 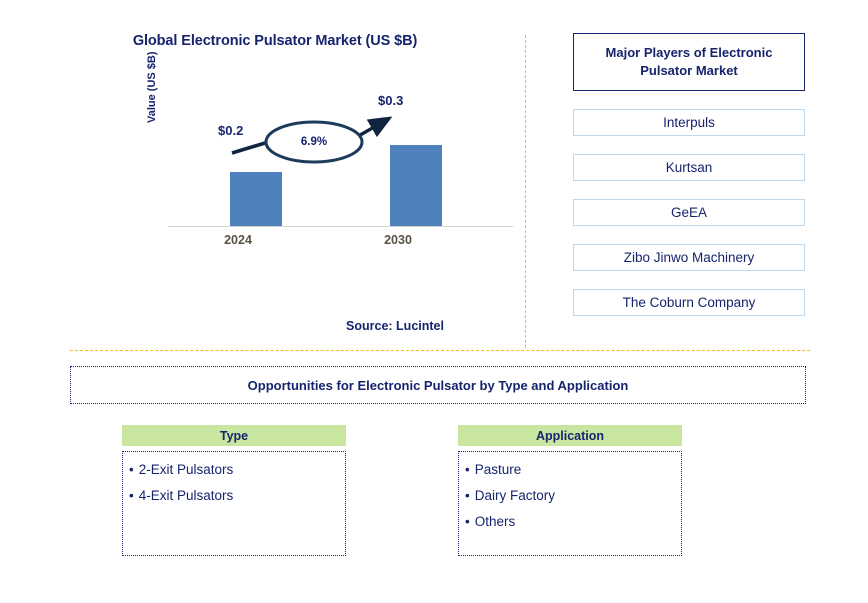 What do you see at coordinates (335, 153) in the screenshot?
I see `bar-chart: Value (US $B) $0.2 $0.3 2024 2030 6.9%` at bounding box center [335, 153].